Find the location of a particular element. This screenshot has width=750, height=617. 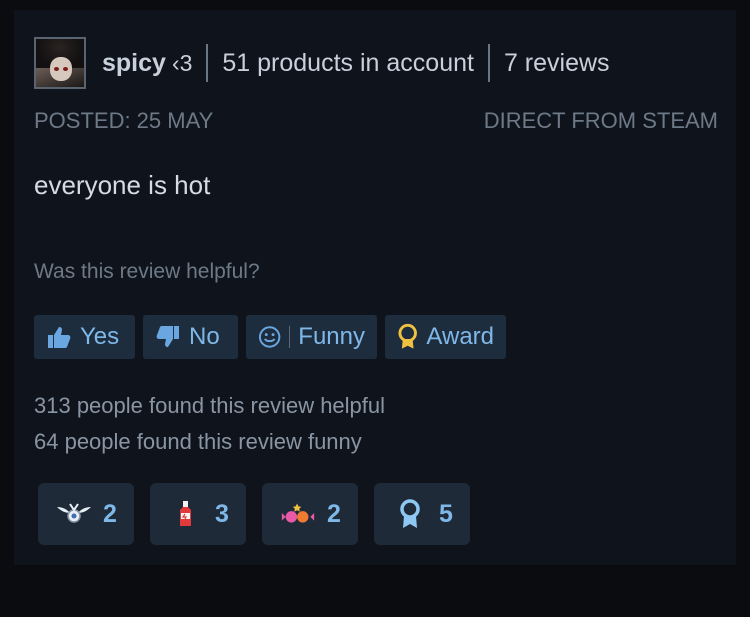

yes-button: Yes is located at coordinates (84, 337).